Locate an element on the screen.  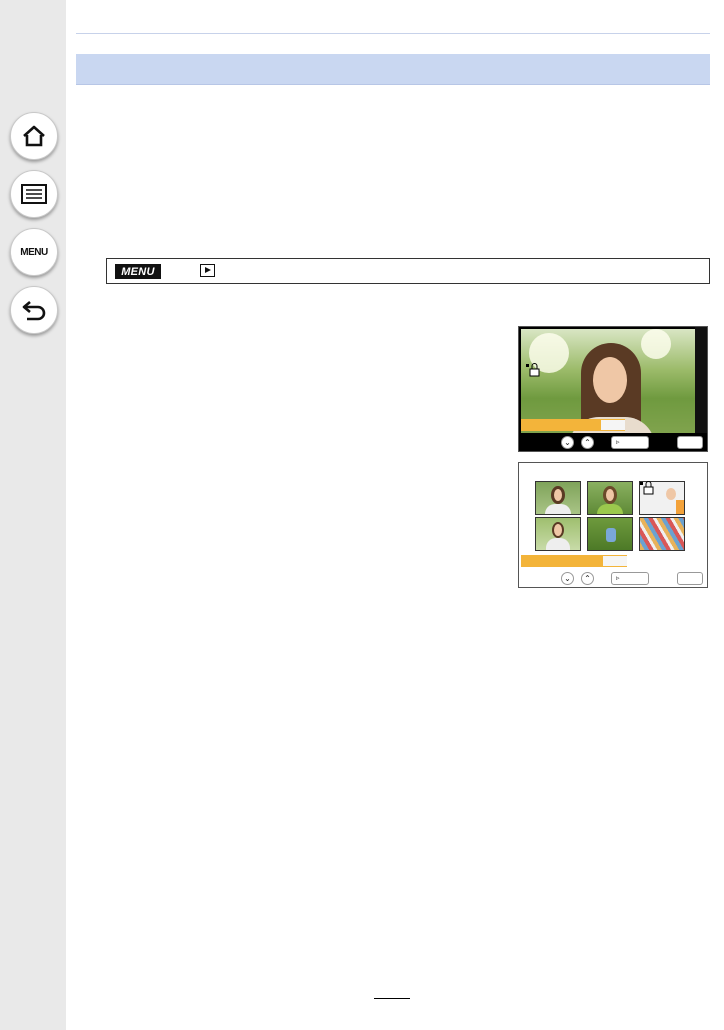
playback-icon is located at coordinates (207, 270).